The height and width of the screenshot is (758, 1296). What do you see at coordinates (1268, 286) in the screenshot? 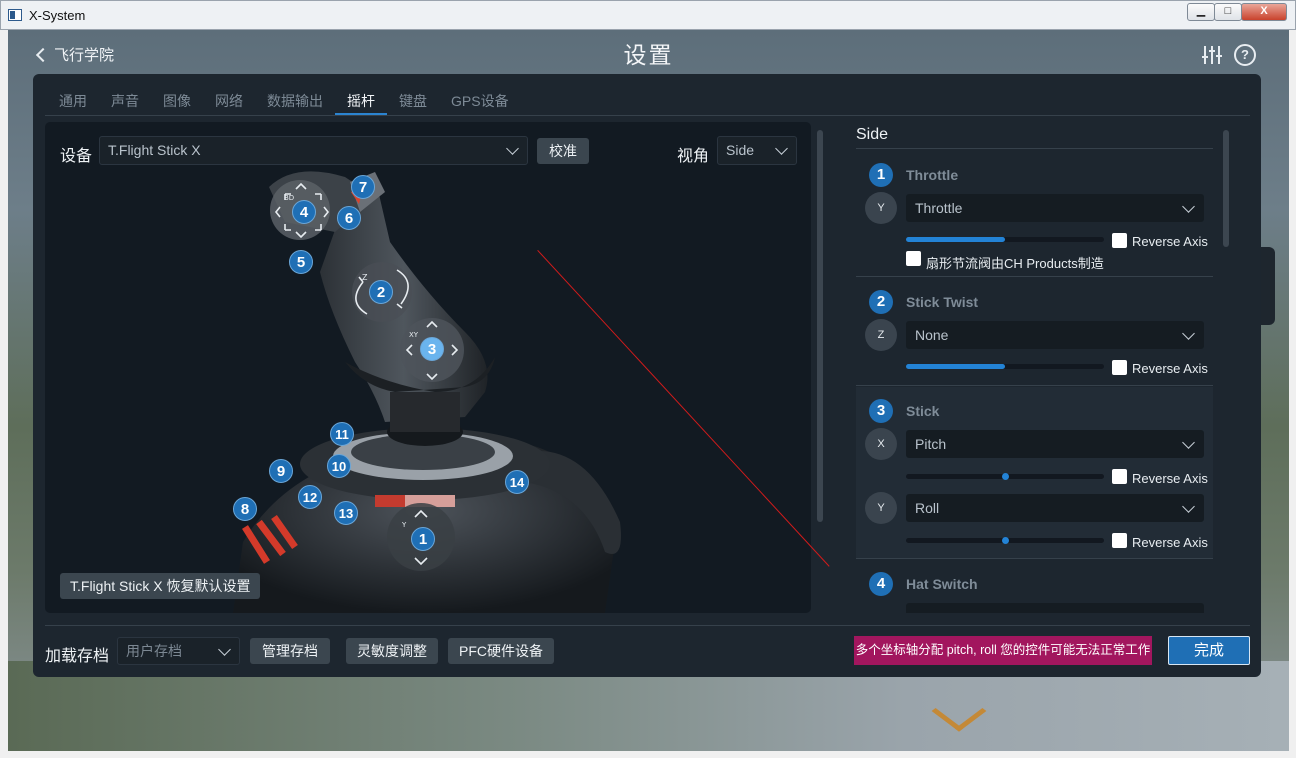
I see `side-panel-tab` at bounding box center [1268, 286].